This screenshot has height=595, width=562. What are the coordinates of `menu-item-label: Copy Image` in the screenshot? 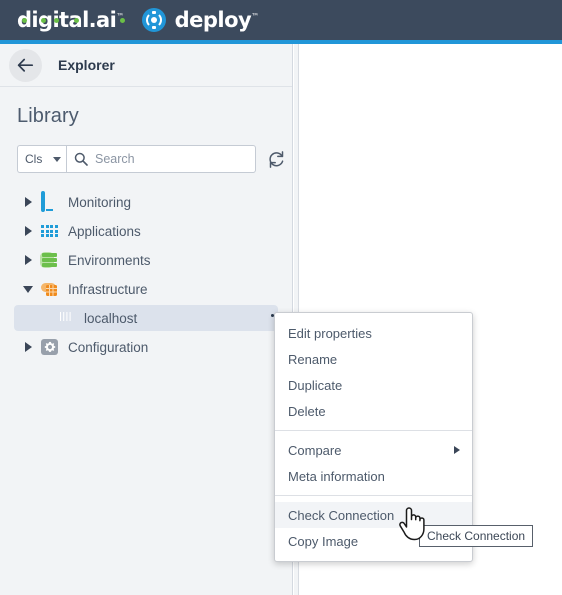 It's located at (323, 541).